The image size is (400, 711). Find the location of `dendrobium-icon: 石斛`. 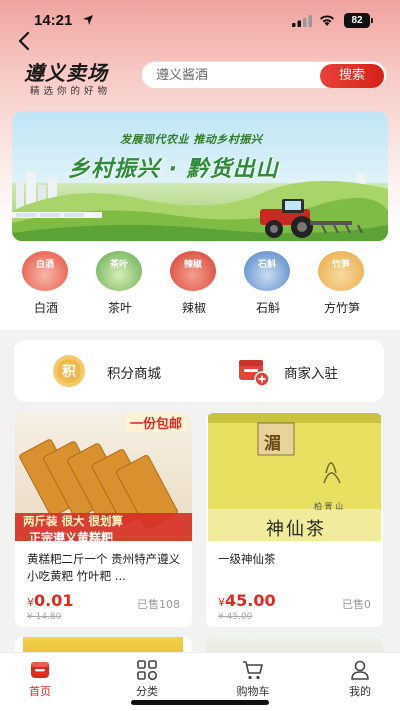

dendrobium-icon: 石斛 is located at coordinates (267, 271).